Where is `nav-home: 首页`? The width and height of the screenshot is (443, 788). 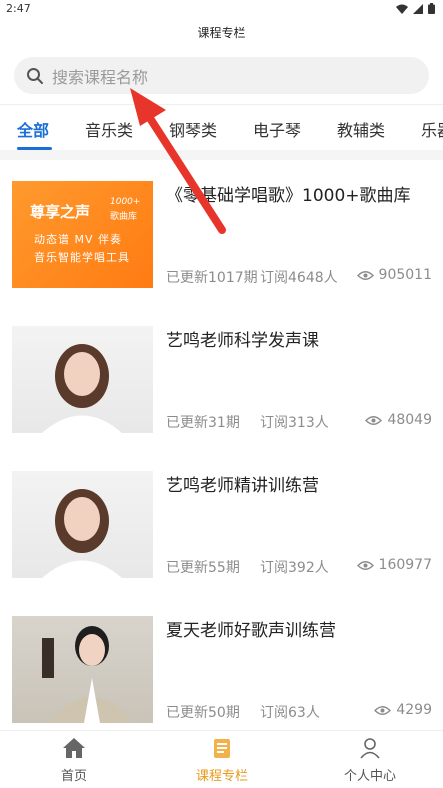 nav-home: 首页 is located at coordinates (74, 760).